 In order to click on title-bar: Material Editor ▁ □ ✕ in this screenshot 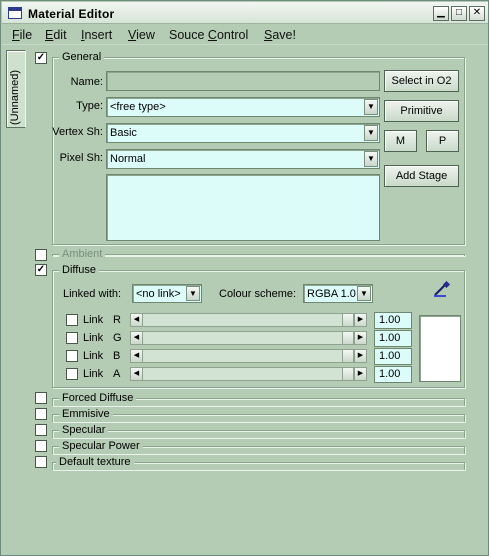, I will do `click(245, 13)`.